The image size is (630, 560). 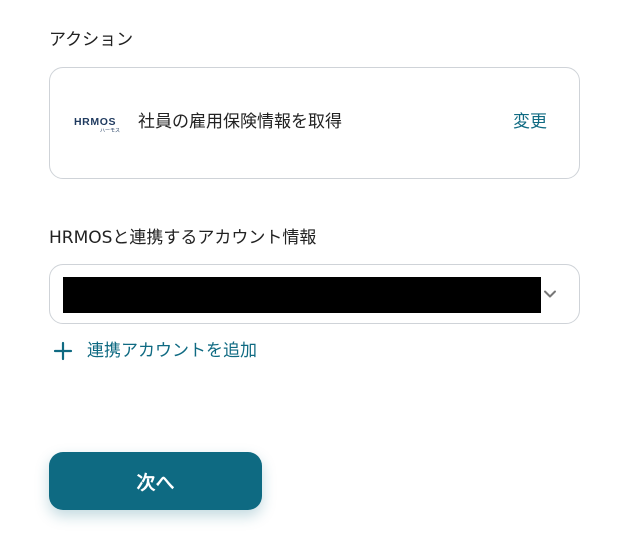 What do you see at coordinates (109, 131) in the screenshot?
I see `logo-subtitle: ハーモス` at bounding box center [109, 131].